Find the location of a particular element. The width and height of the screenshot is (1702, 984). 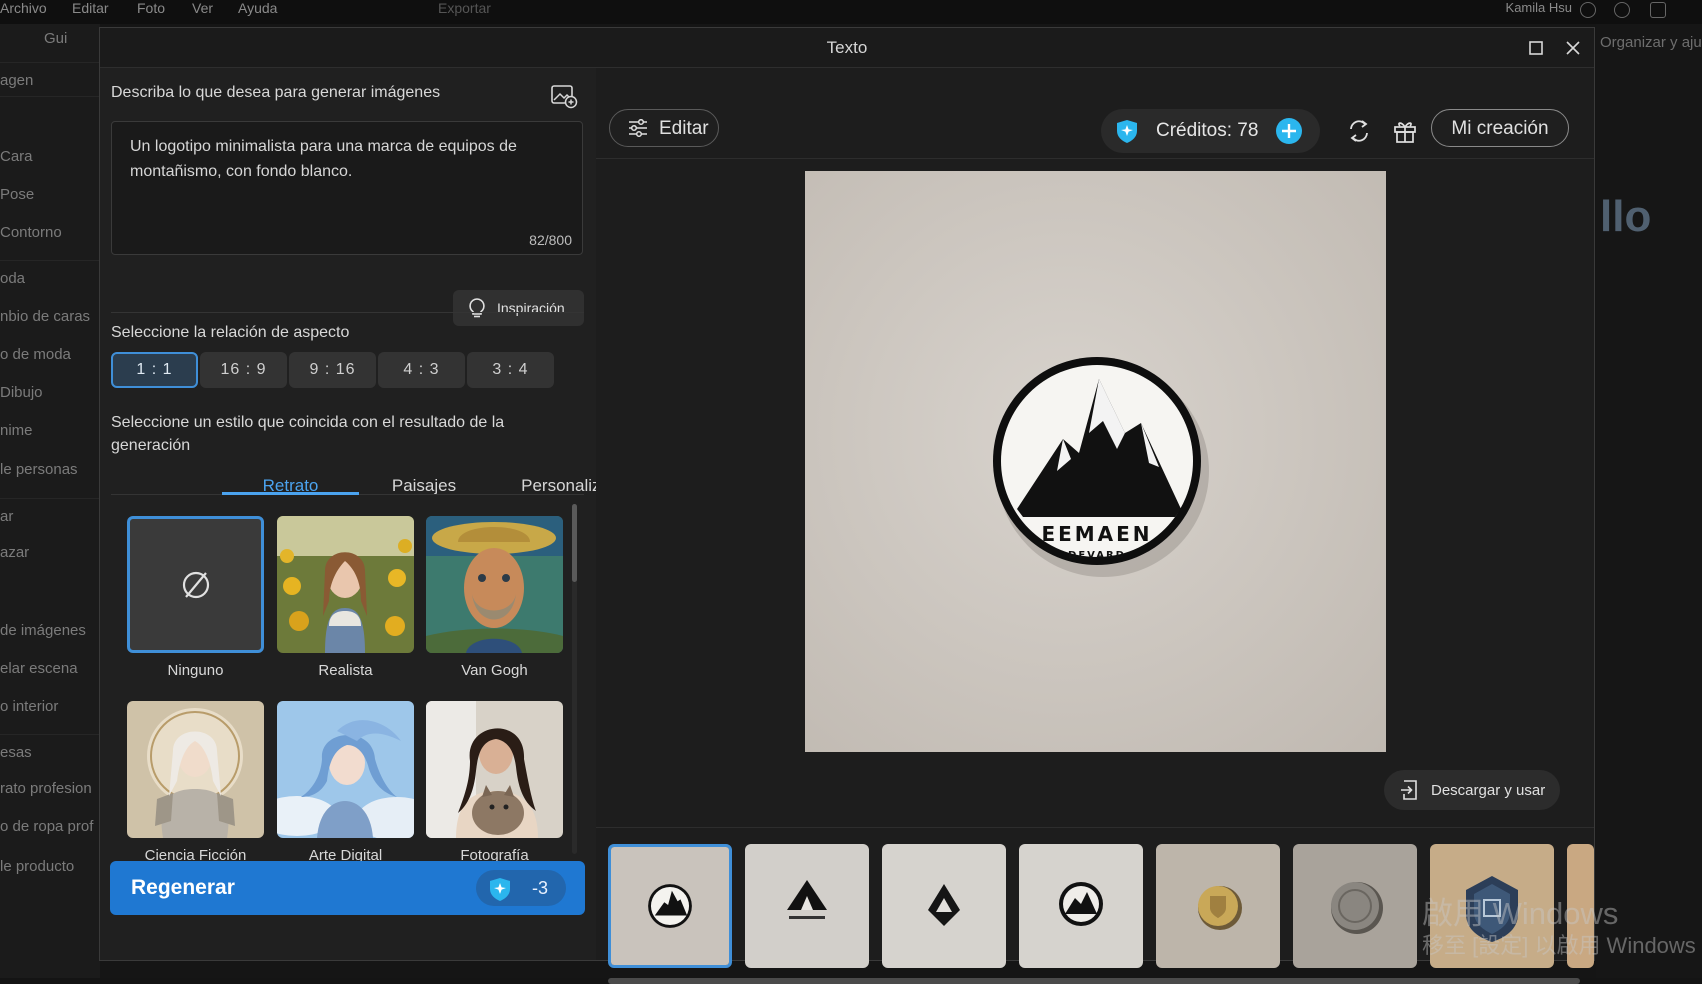

edit-button: Editar is located at coordinates (664, 128).